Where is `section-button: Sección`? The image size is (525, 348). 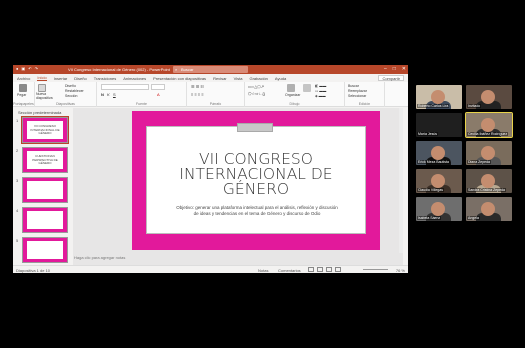 section-button: Sección is located at coordinates (71, 96).